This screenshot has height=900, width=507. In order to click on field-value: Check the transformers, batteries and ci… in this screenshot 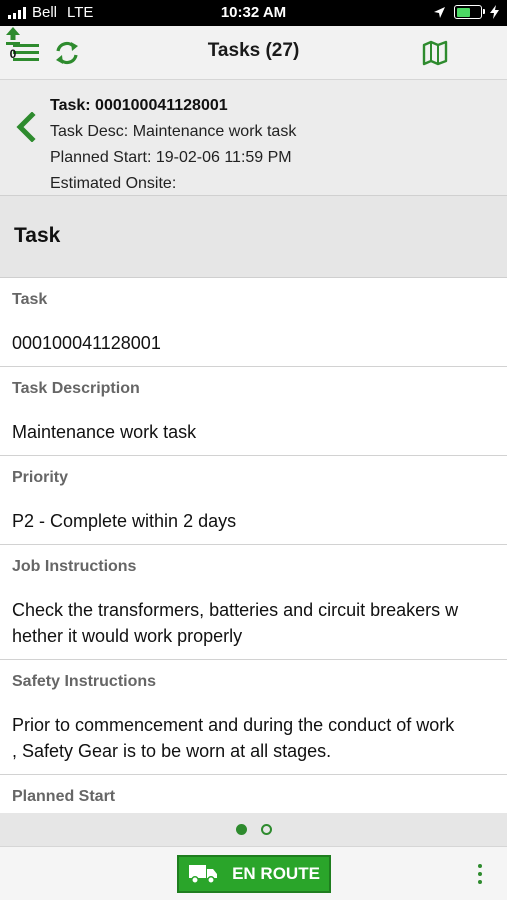, I will do `click(235, 623)`.